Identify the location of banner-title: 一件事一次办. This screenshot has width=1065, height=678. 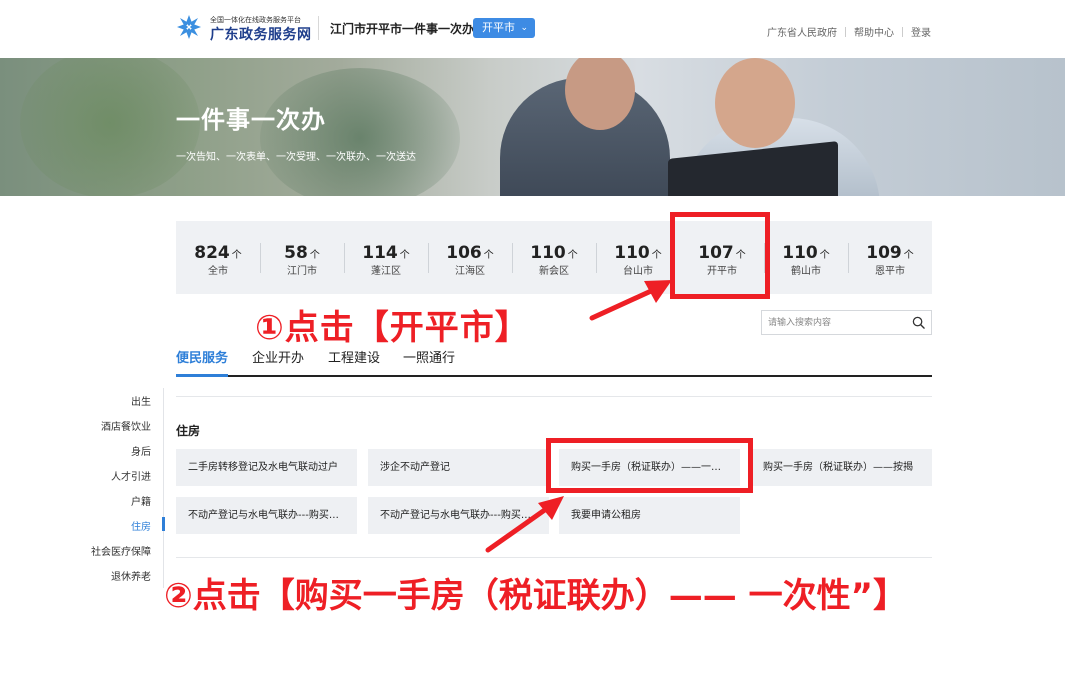
(251, 120).